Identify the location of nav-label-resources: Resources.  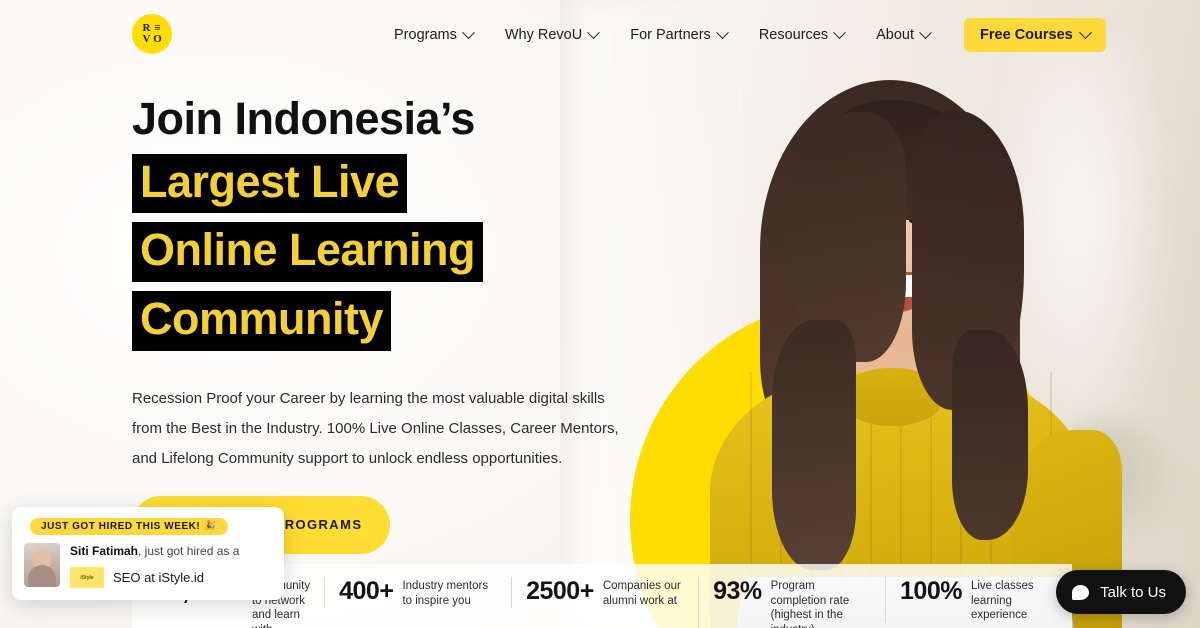
(793, 35).